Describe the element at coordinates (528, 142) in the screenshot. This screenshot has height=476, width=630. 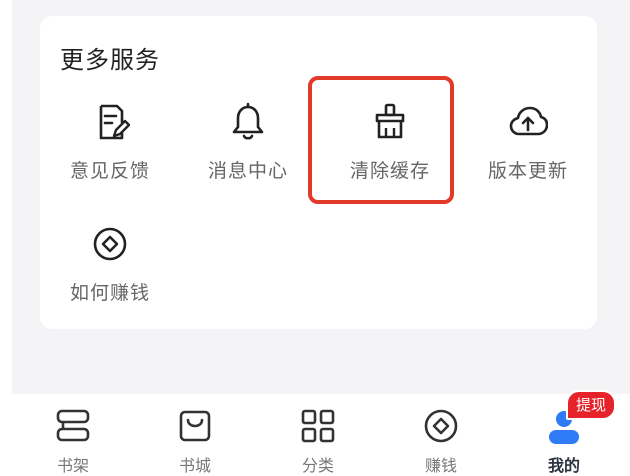
I see `service-version-update: 版本更新` at that location.